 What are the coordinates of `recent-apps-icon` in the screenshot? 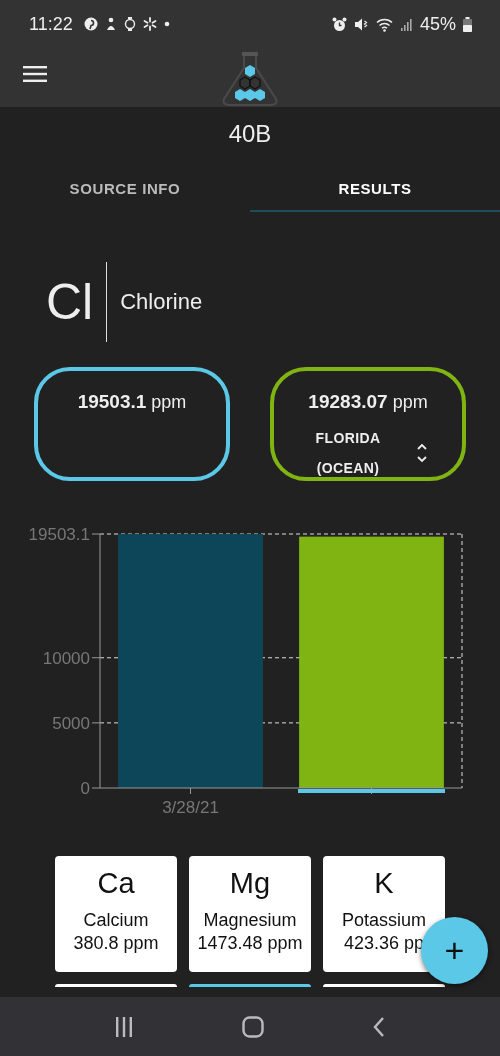 It's located at (123, 1026).